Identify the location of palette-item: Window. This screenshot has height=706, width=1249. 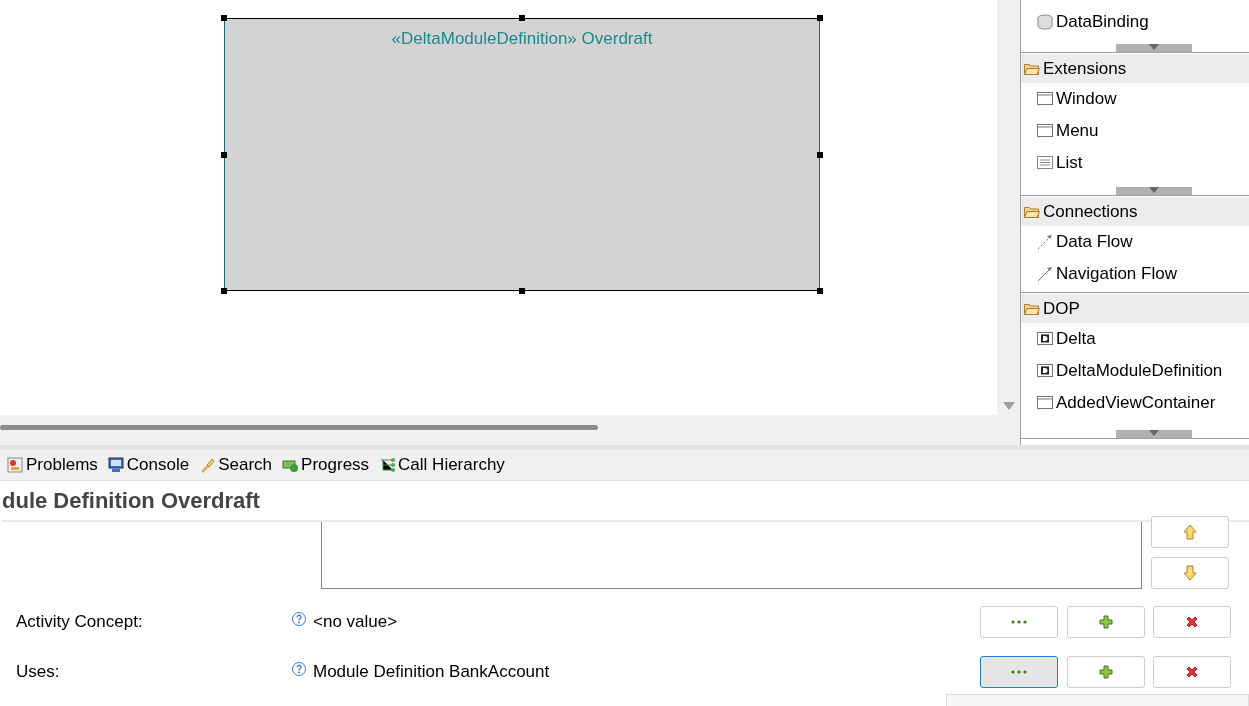
(1135, 99).